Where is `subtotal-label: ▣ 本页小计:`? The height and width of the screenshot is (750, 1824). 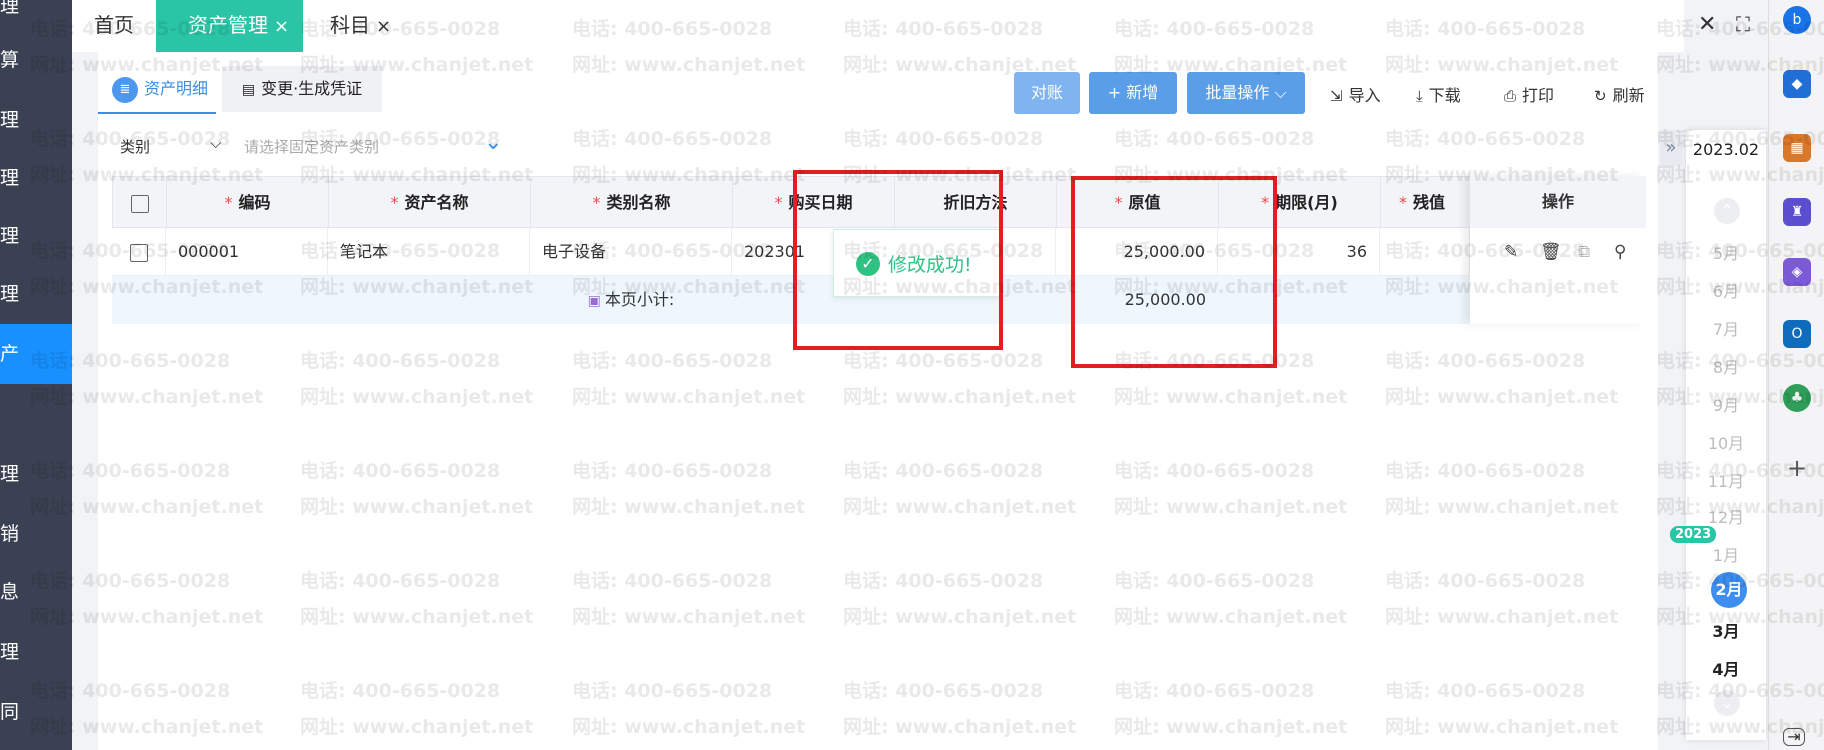
subtotal-label: ▣ 本页小计: is located at coordinates (631, 299).